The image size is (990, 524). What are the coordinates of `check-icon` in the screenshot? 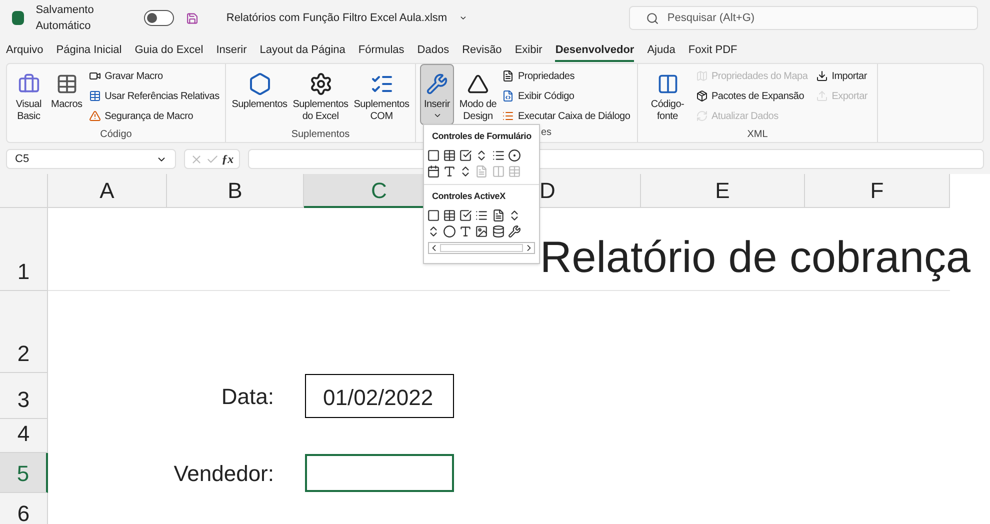 It's located at (212, 159).